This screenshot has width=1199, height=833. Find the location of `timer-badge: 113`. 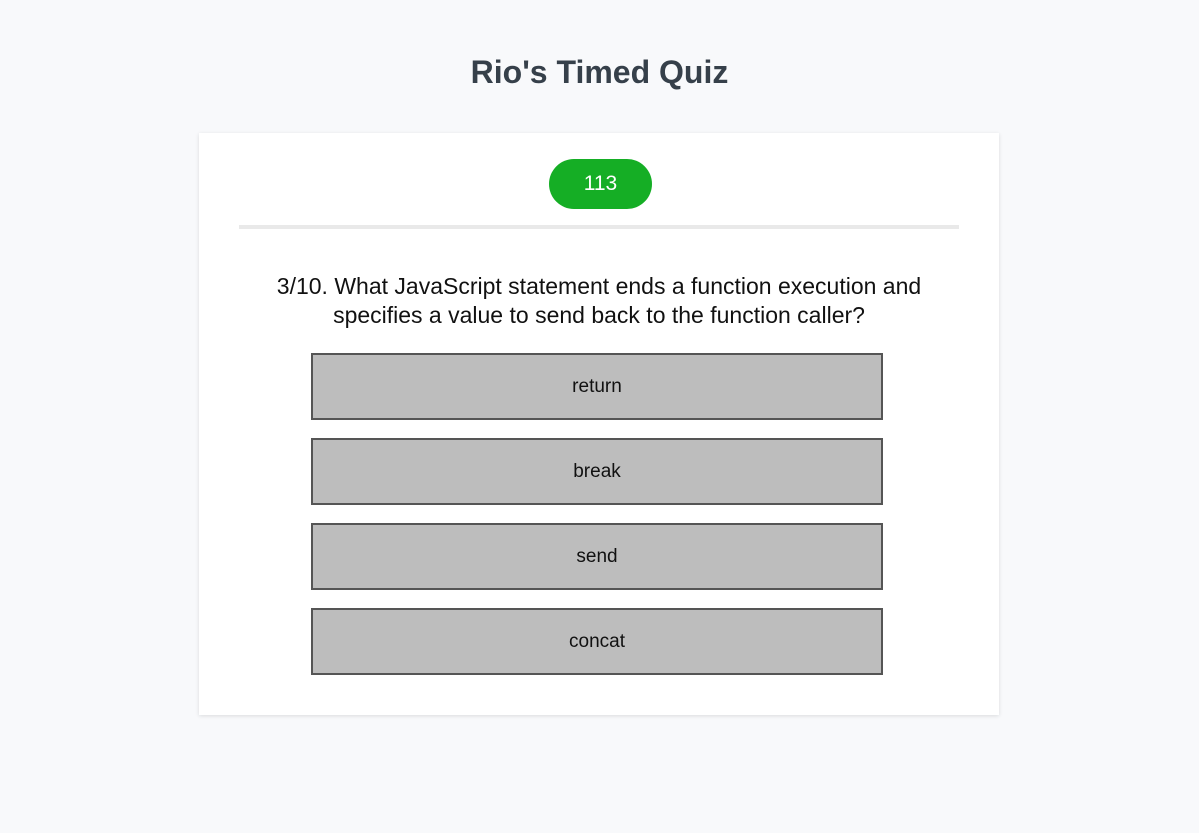

timer-badge: 113 is located at coordinates (600, 184).